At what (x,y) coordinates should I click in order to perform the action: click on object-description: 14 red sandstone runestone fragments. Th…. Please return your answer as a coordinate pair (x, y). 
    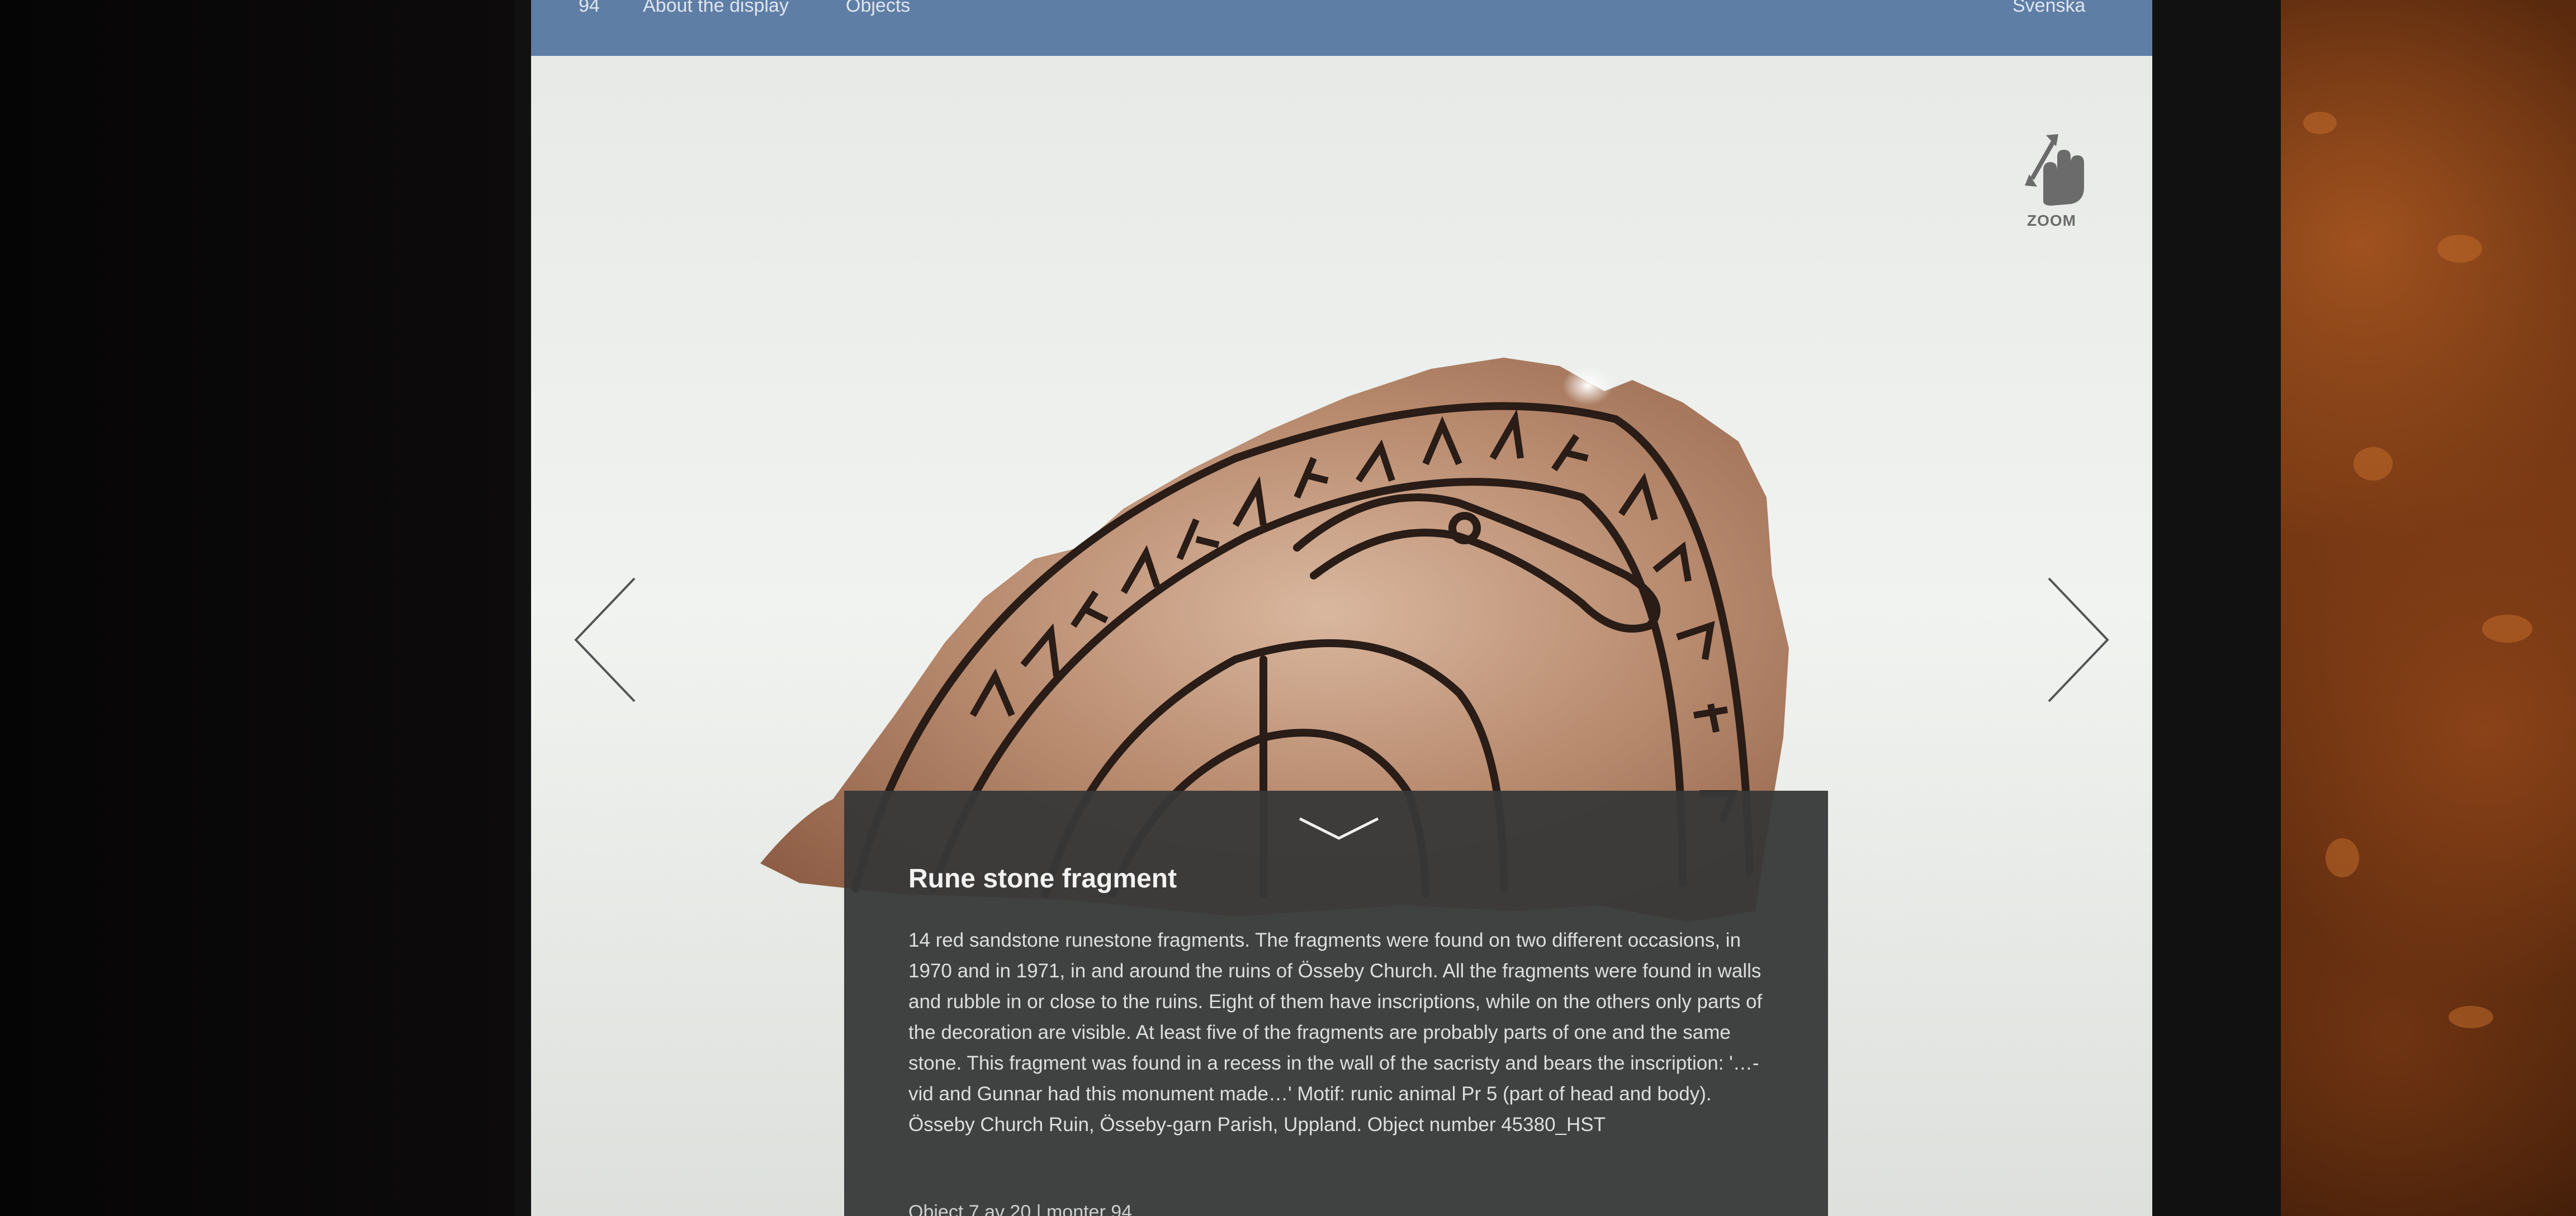
    Looking at the image, I should click on (1335, 1032).